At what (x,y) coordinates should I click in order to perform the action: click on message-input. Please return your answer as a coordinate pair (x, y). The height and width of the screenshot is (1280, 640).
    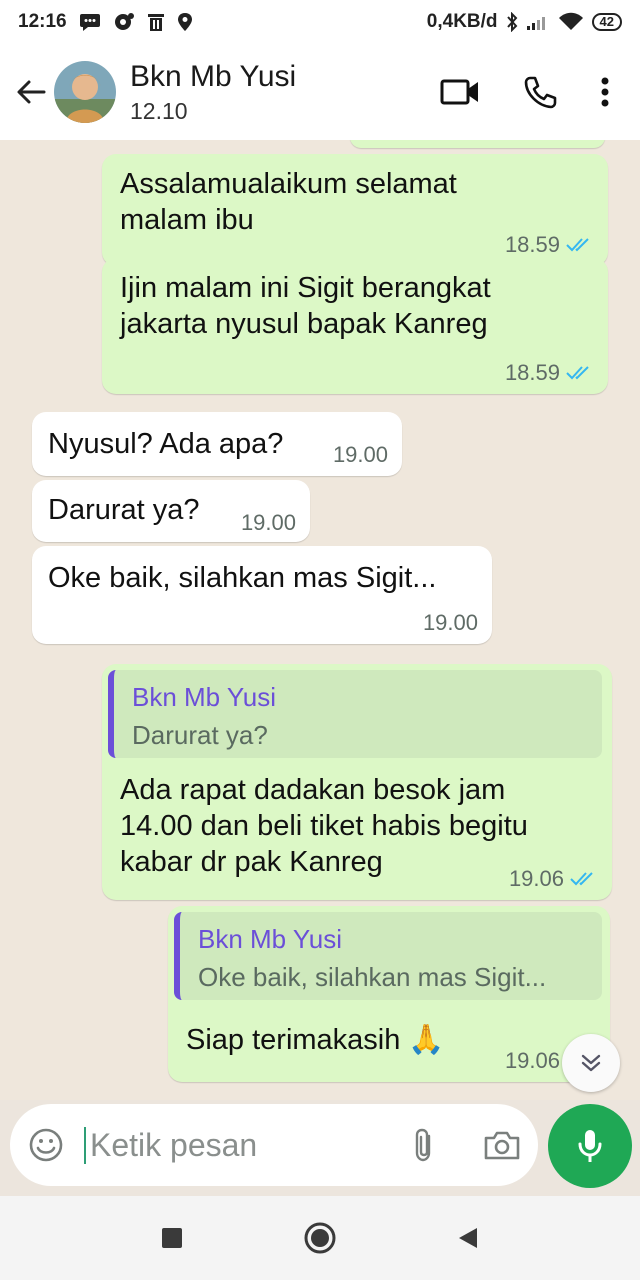
    Looking at the image, I should click on (234, 1145).